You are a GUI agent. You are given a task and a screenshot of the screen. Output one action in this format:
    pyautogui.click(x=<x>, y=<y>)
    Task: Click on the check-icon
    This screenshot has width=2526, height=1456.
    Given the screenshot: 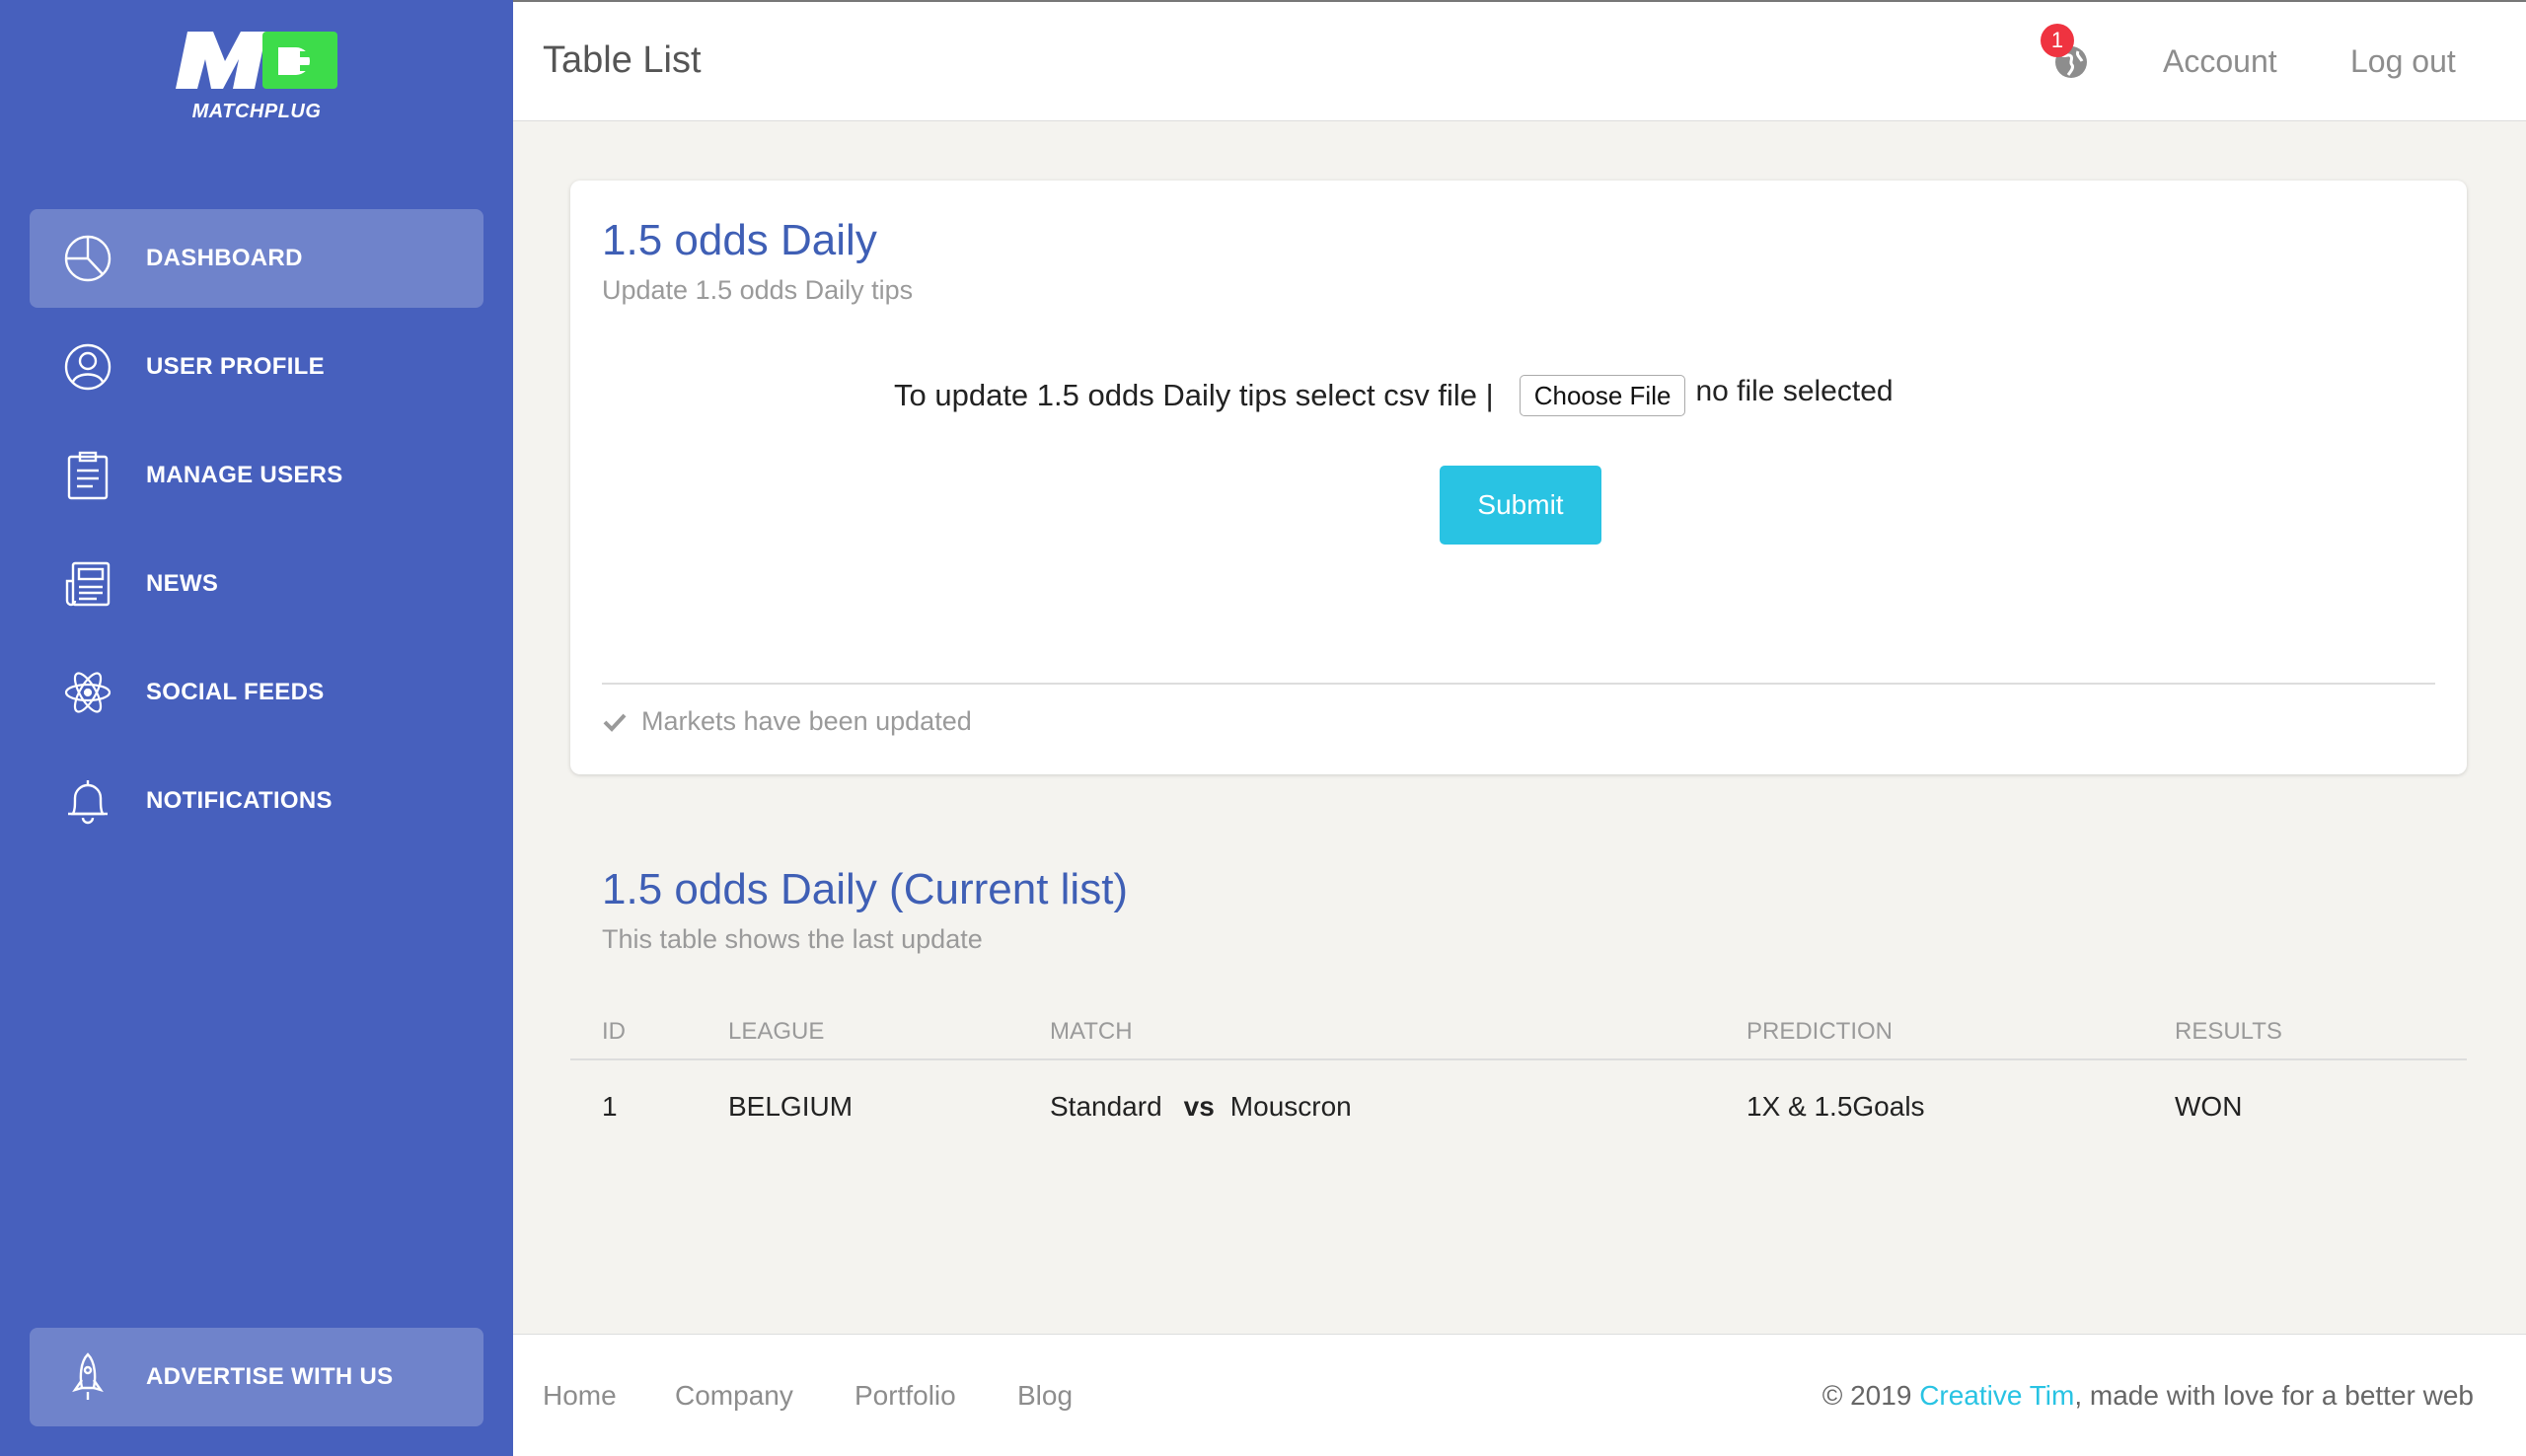 What is the action you would take?
    pyautogui.click(x=615, y=722)
    